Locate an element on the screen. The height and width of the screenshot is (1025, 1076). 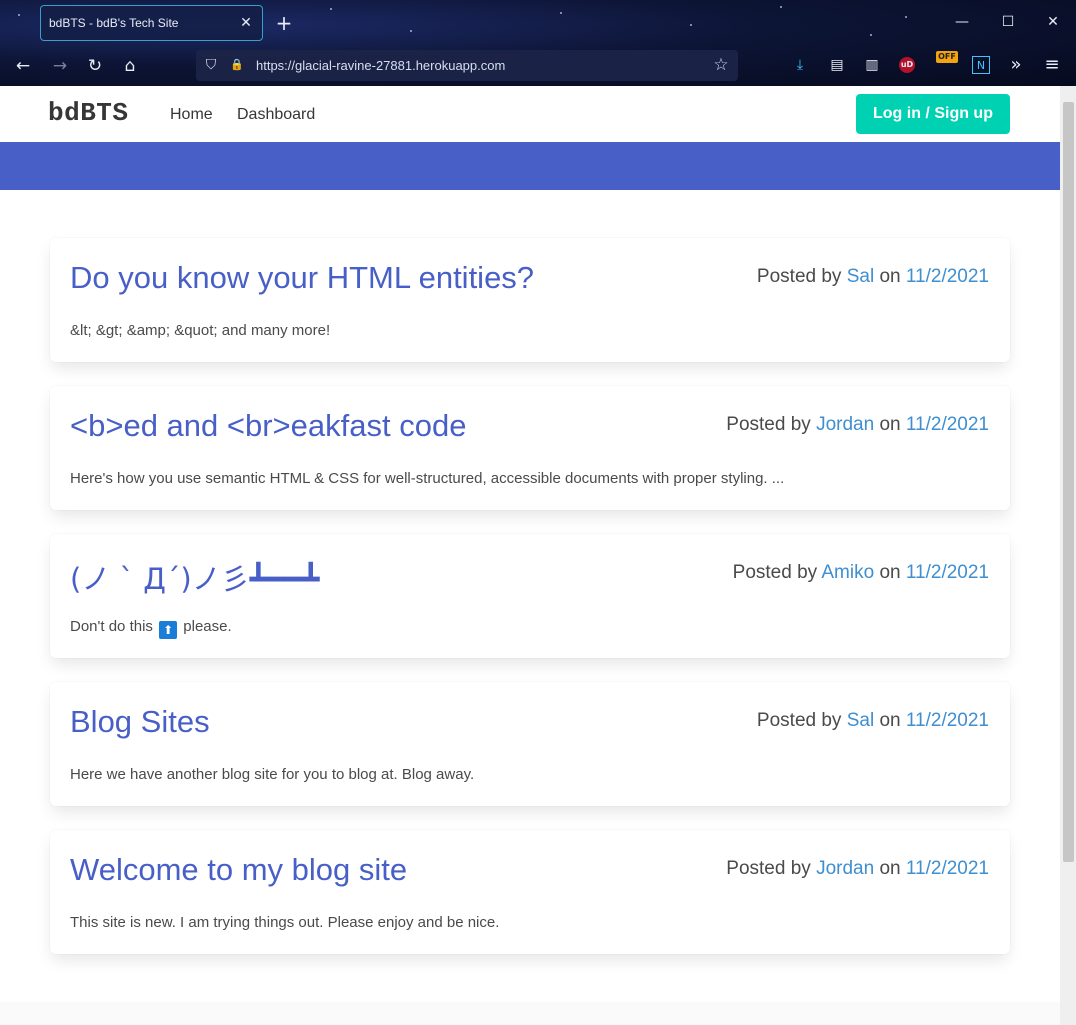
minimize-button: — is located at coordinates (962, 22).